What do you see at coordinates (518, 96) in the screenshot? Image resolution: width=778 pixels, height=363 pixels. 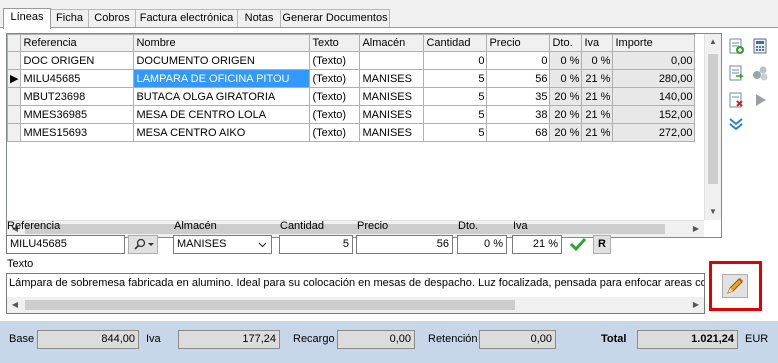 I see `cell-precio: 35` at bounding box center [518, 96].